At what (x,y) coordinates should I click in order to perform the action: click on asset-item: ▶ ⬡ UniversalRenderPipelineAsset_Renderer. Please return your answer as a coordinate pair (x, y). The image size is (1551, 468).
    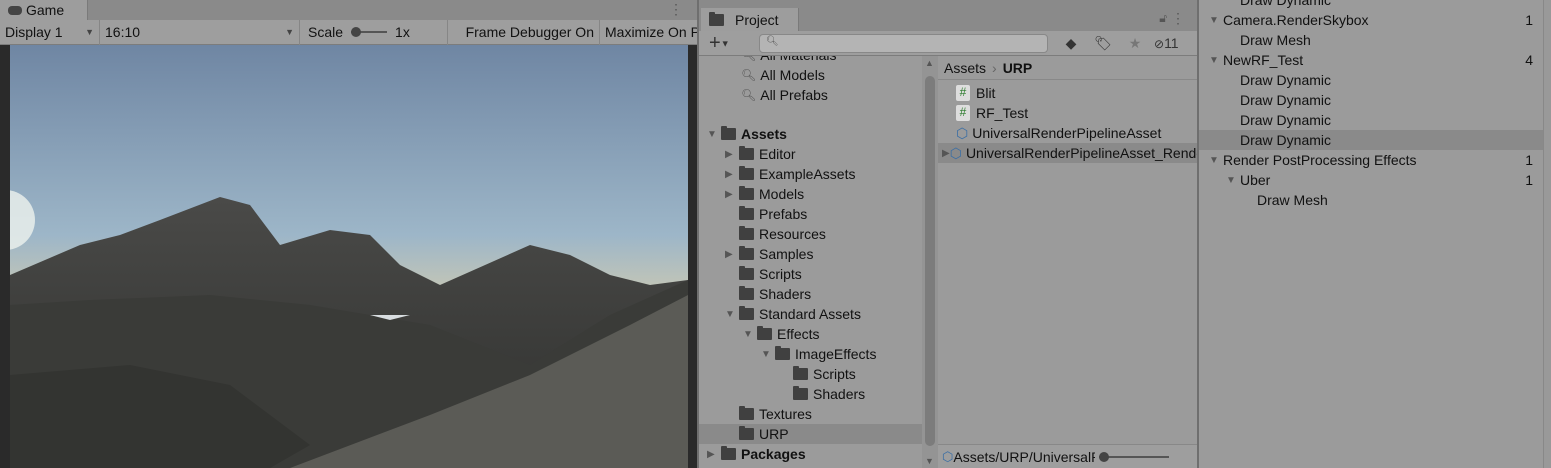
    Looking at the image, I should click on (1067, 153).